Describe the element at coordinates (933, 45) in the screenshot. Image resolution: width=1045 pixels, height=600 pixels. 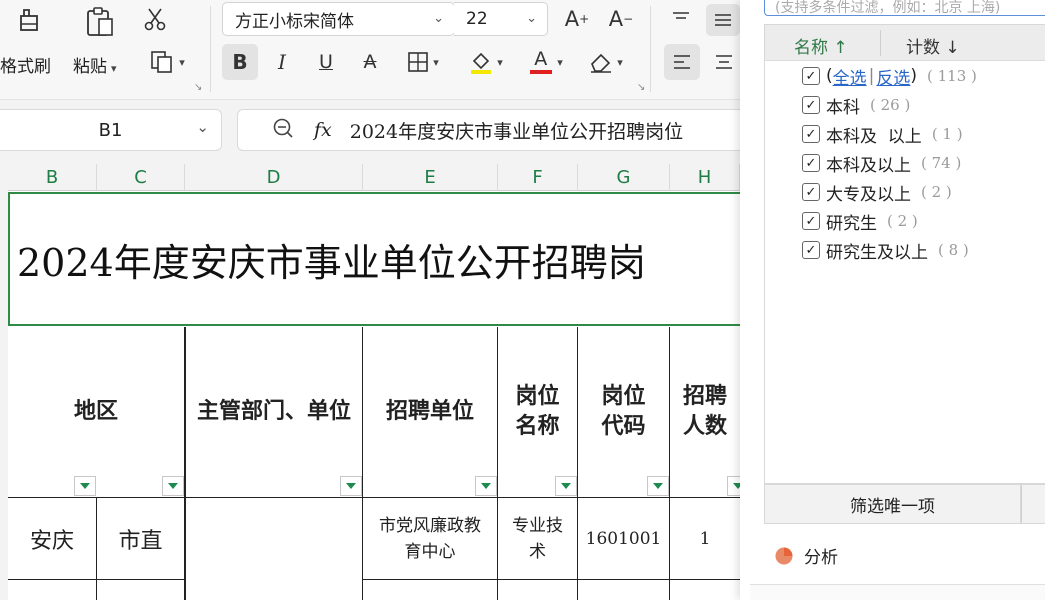
I see `sort-by-count-button: 计数 ↓` at that location.